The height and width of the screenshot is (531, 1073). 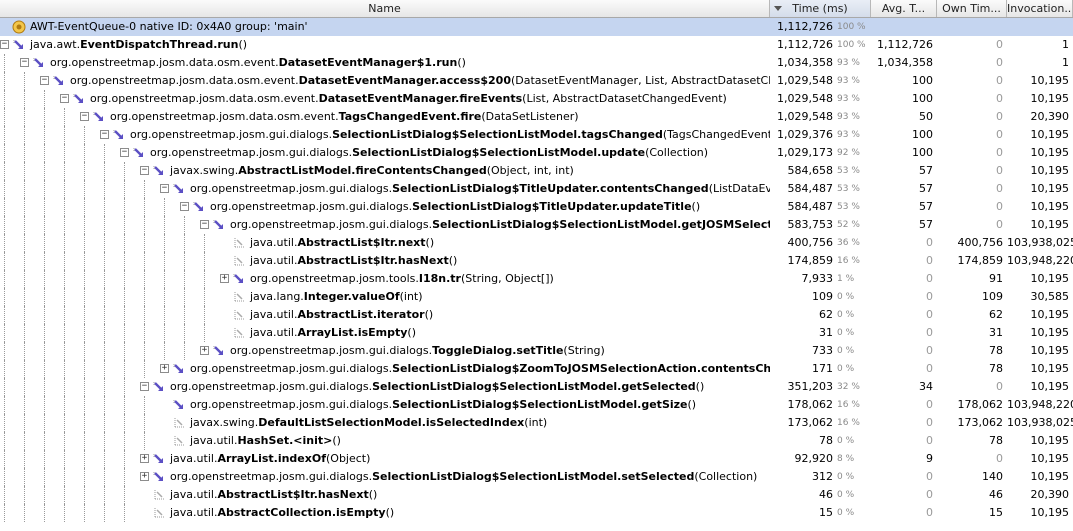 What do you see at coordinates (411, 296) in the screenshot?
I see `method-signature: (int)` at bounding box center [411, 296].